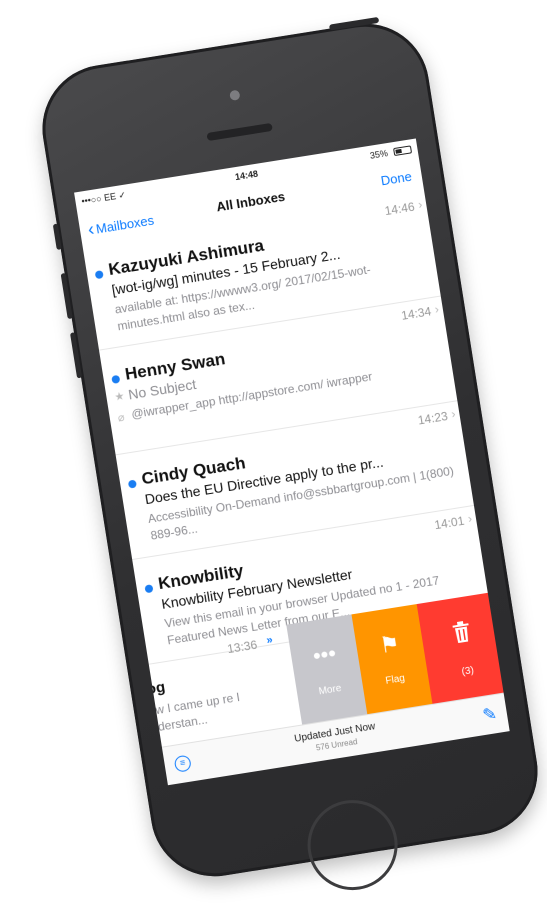 This screenshot has width=547, height=921. What do you see at coordinates (239, 132) in the screenshot?
I see `earpiece-speaker` at bounding box center [239, 132].